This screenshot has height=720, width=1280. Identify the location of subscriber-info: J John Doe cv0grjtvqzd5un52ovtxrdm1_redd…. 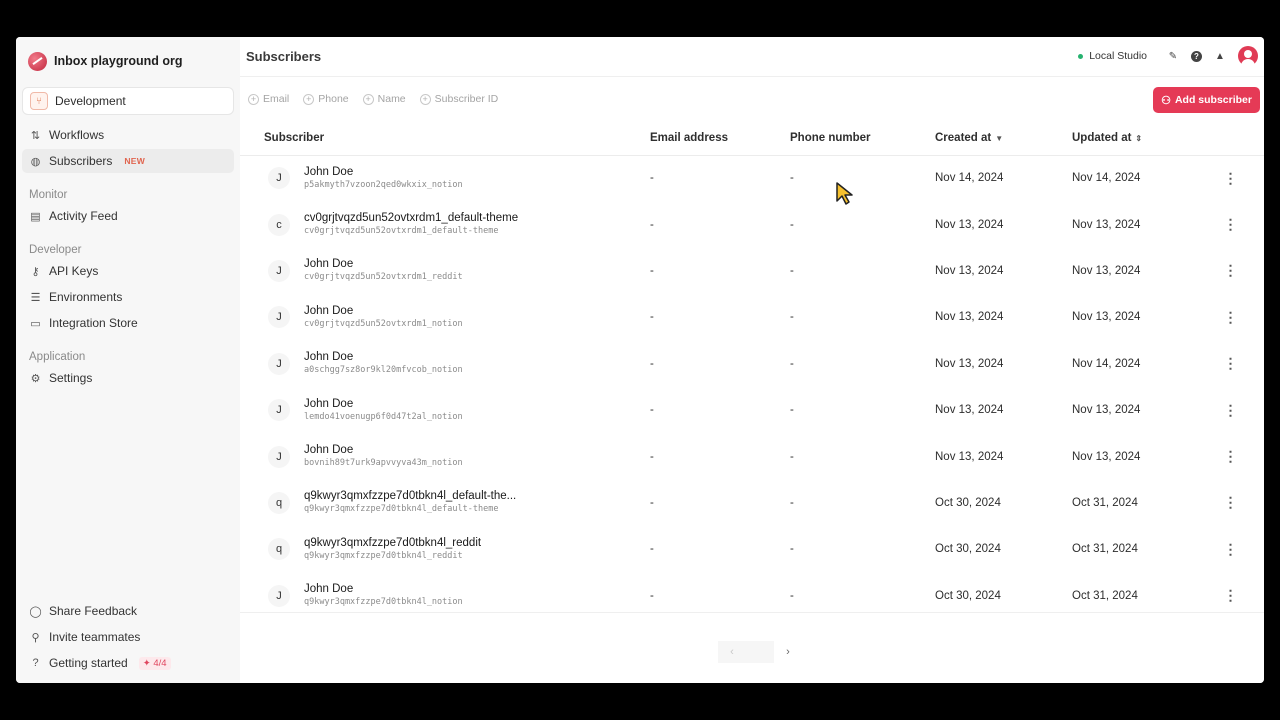
(457, 270).